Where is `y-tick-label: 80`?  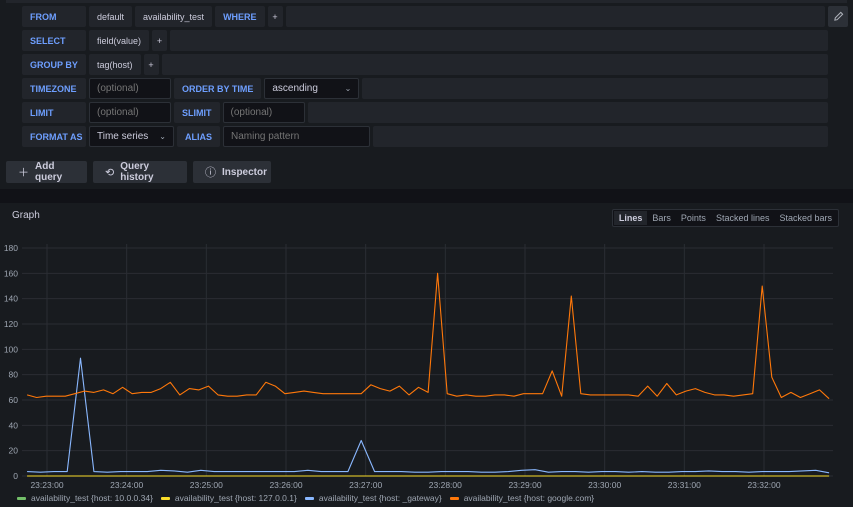
y-tick-label: 80 is located at coordinates (14, 375).